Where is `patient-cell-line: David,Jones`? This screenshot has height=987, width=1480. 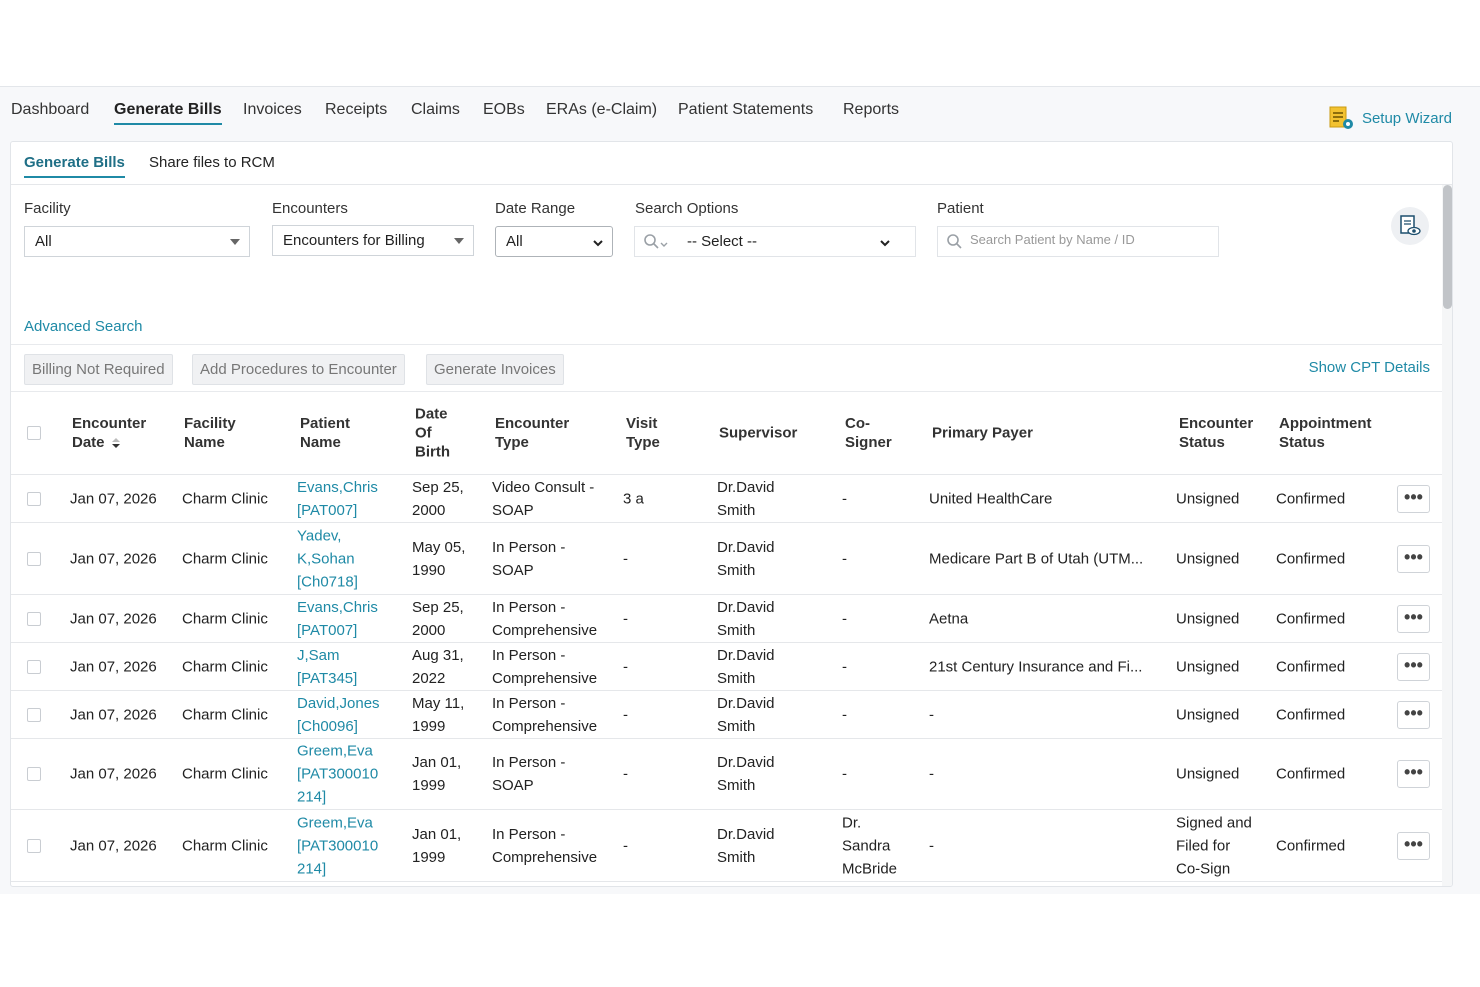 patient-cell-line: David,Jones is located at coordinates (338, 703).